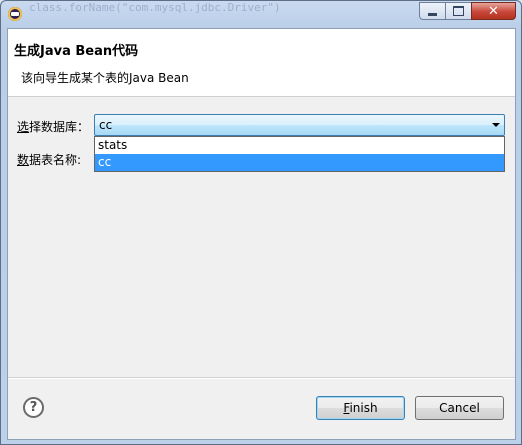 The image size is (522, 445). I want to click on maximize-button, so click(458, 11).